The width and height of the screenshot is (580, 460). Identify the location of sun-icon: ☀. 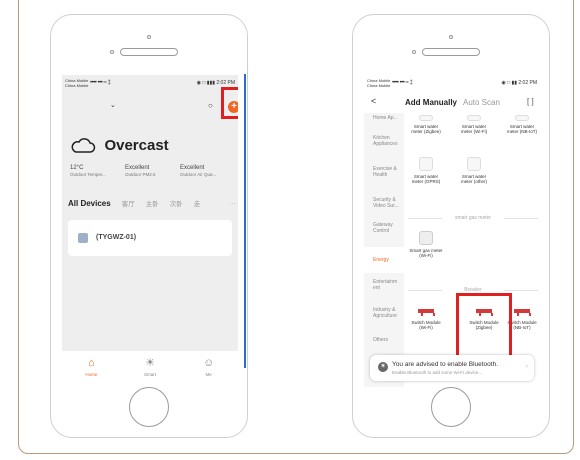
(150, 363).